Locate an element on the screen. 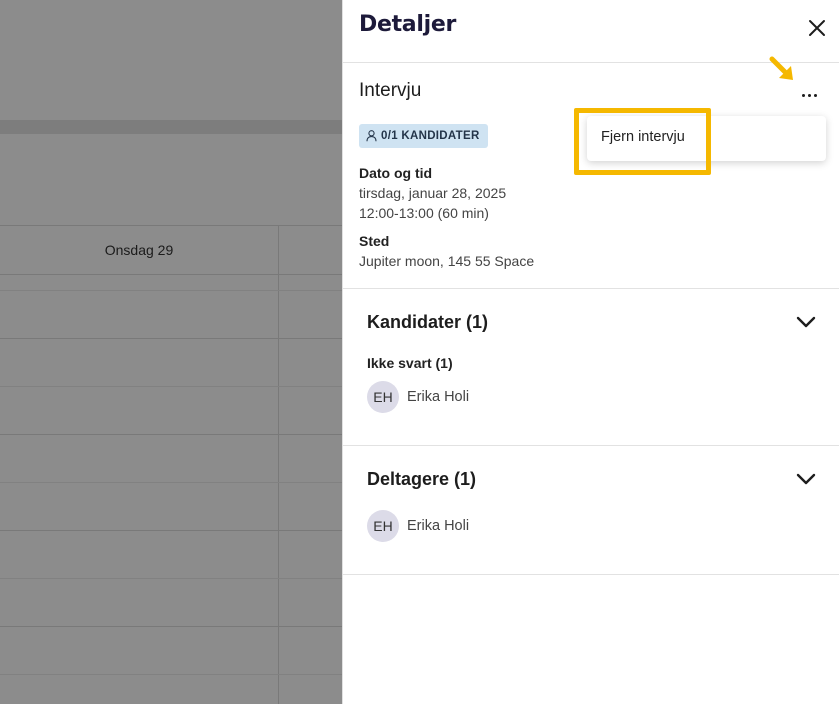 This screenshot has width=839, height=704. panel-title: Detaljer is located at coordinates (407, 24).